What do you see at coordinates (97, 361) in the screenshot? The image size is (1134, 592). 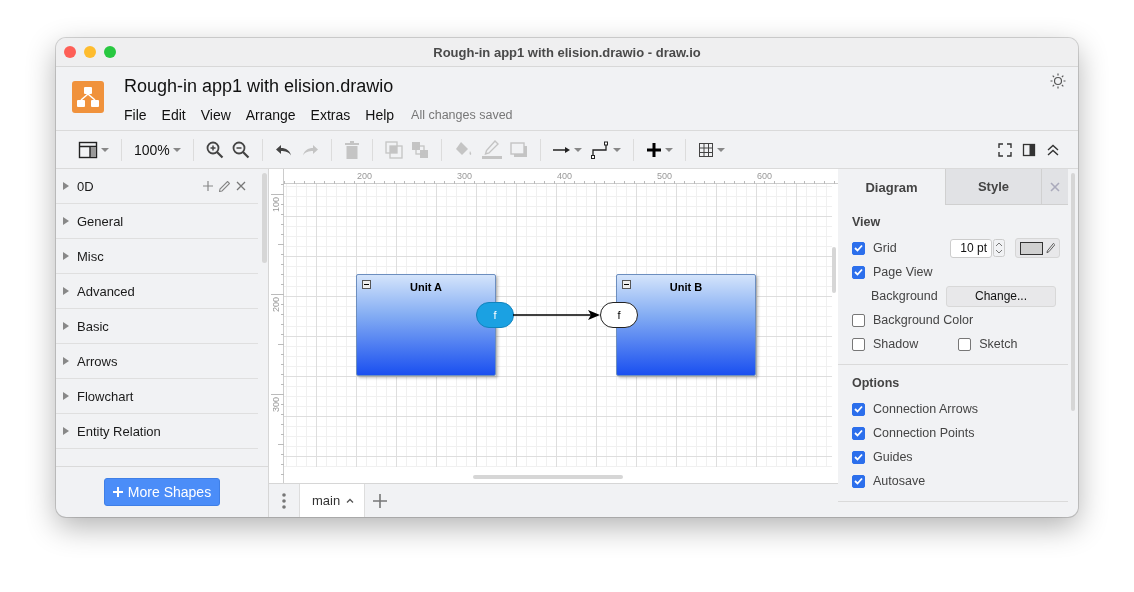 I see `shape-section: Arrows` at bounding box center [97, 361].